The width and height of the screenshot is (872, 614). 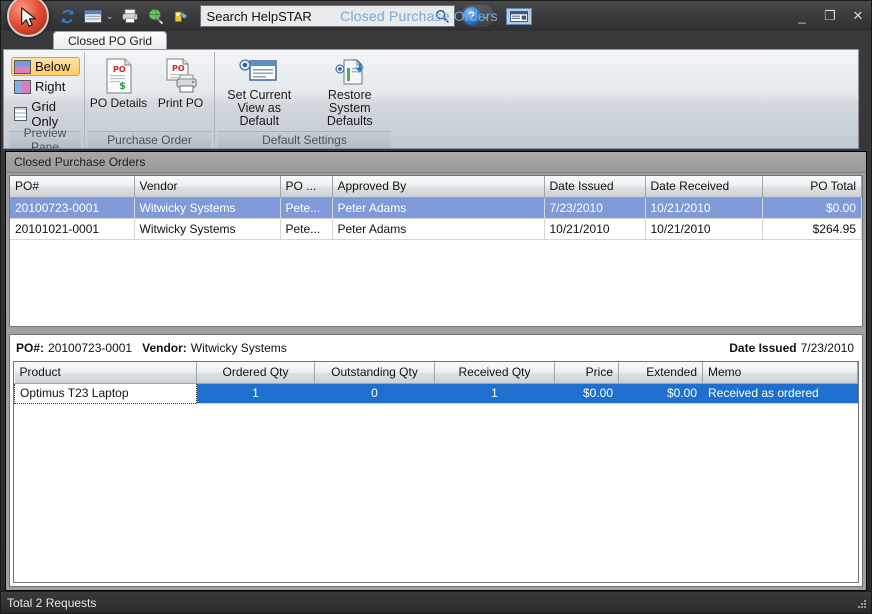 What do you see at coordinates (763, 348) in the screenshot?
I see `detail-date-issued-label: Date Issued` at bounding box center [763, 348].